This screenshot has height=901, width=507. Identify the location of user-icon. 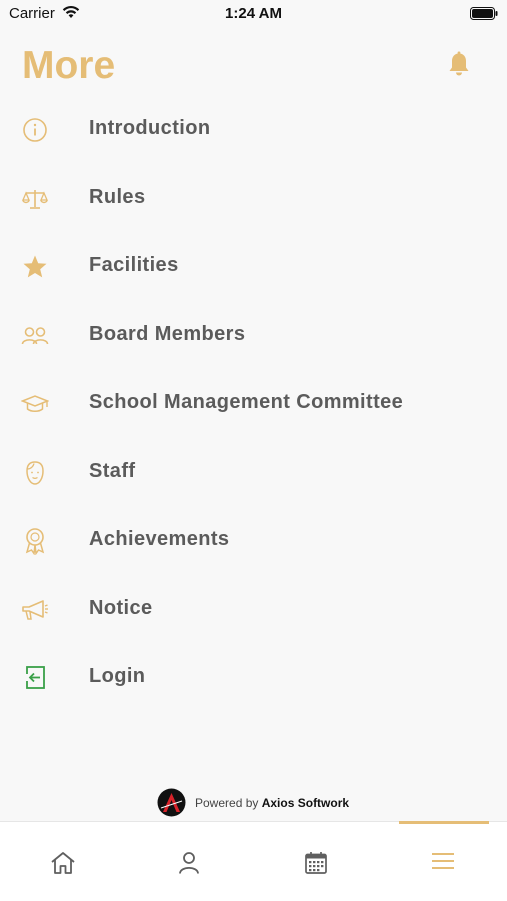
(189, 863).